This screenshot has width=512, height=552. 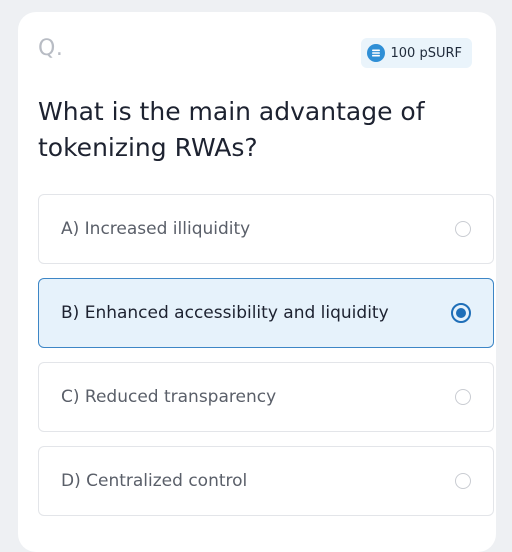 I want to click on option-a: A) Increased illiquidity, so click(x=266, y=229).